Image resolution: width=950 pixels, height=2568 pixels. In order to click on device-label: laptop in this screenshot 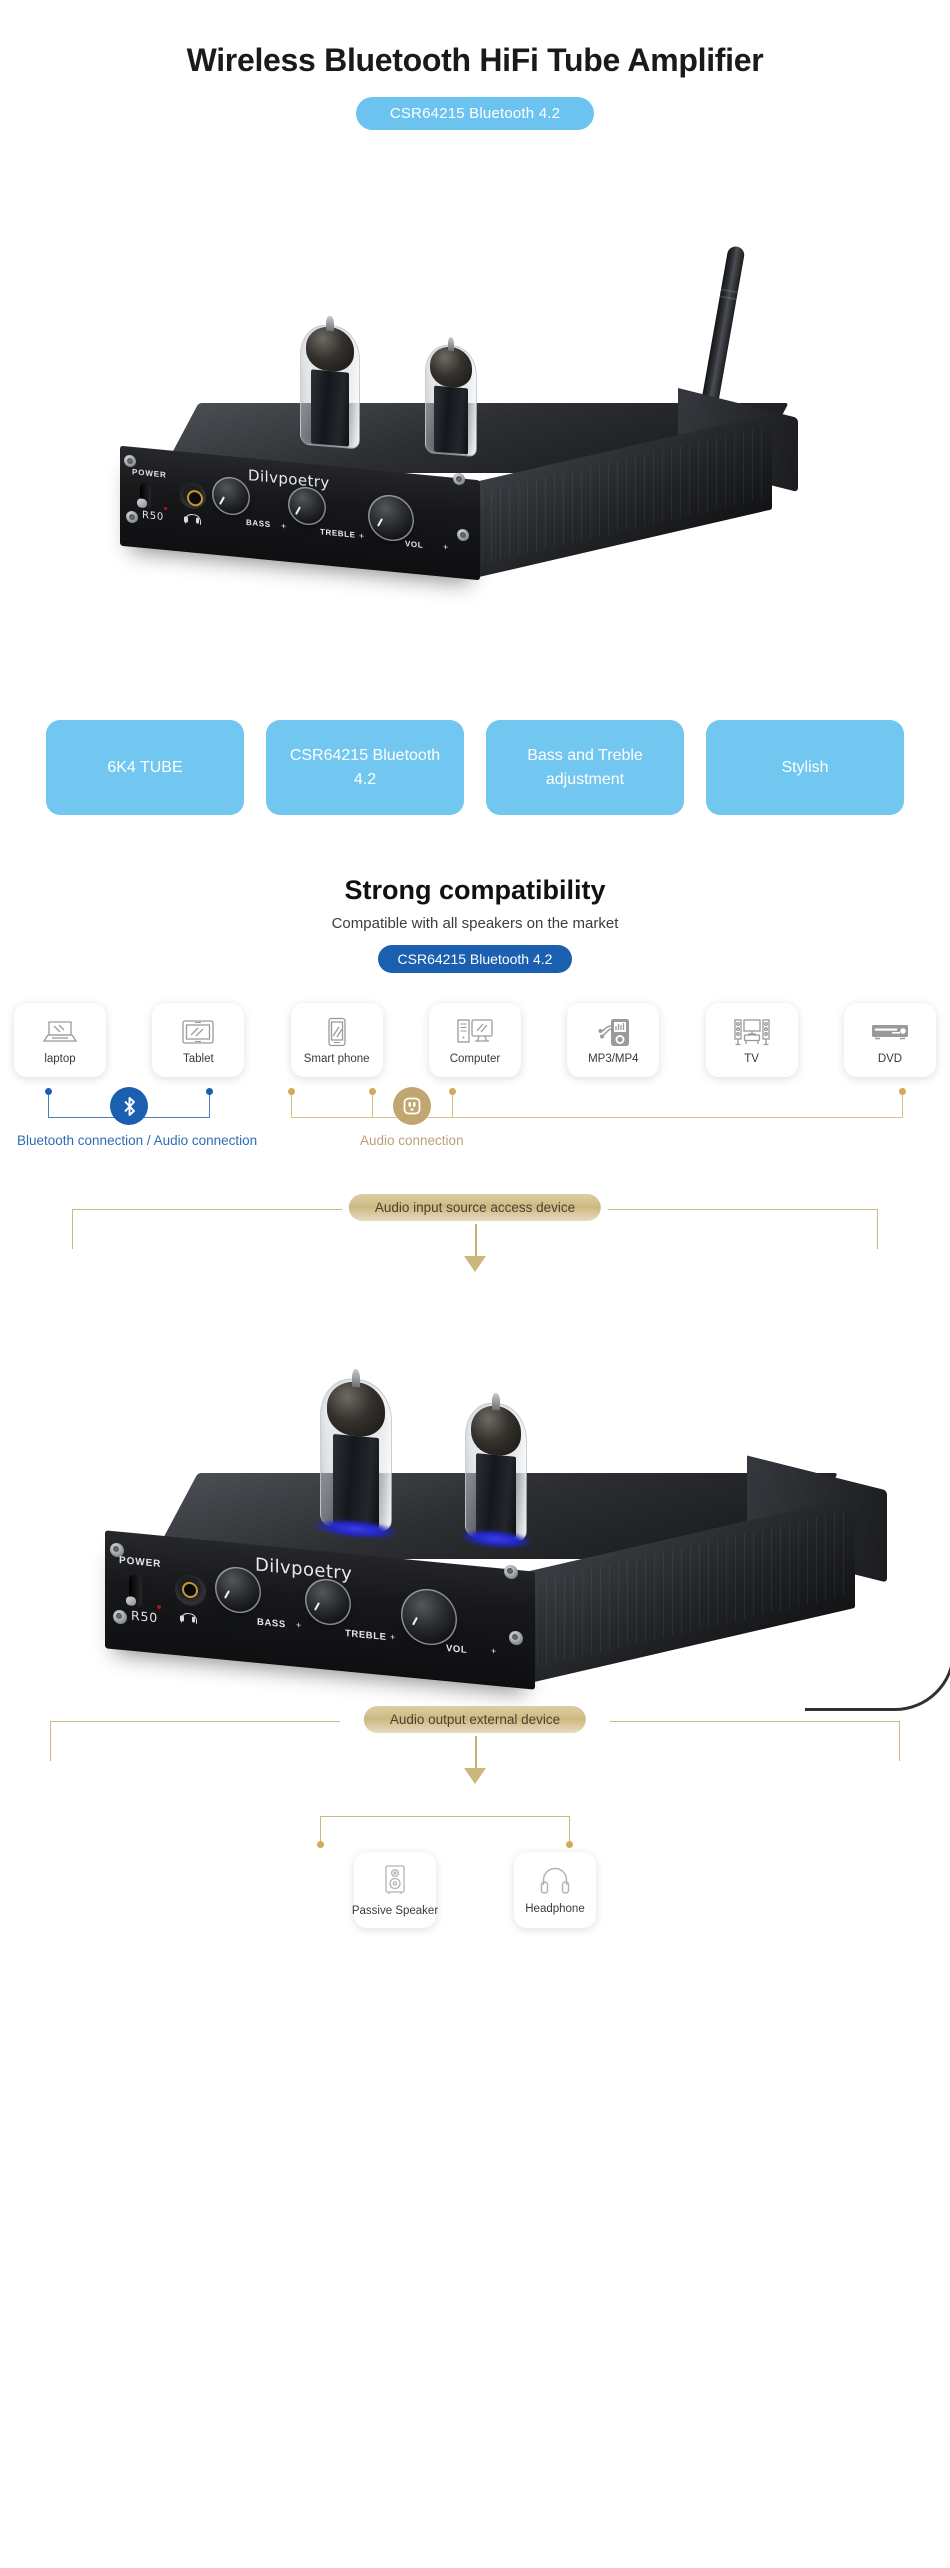, I will do `click(60, 1059)`.